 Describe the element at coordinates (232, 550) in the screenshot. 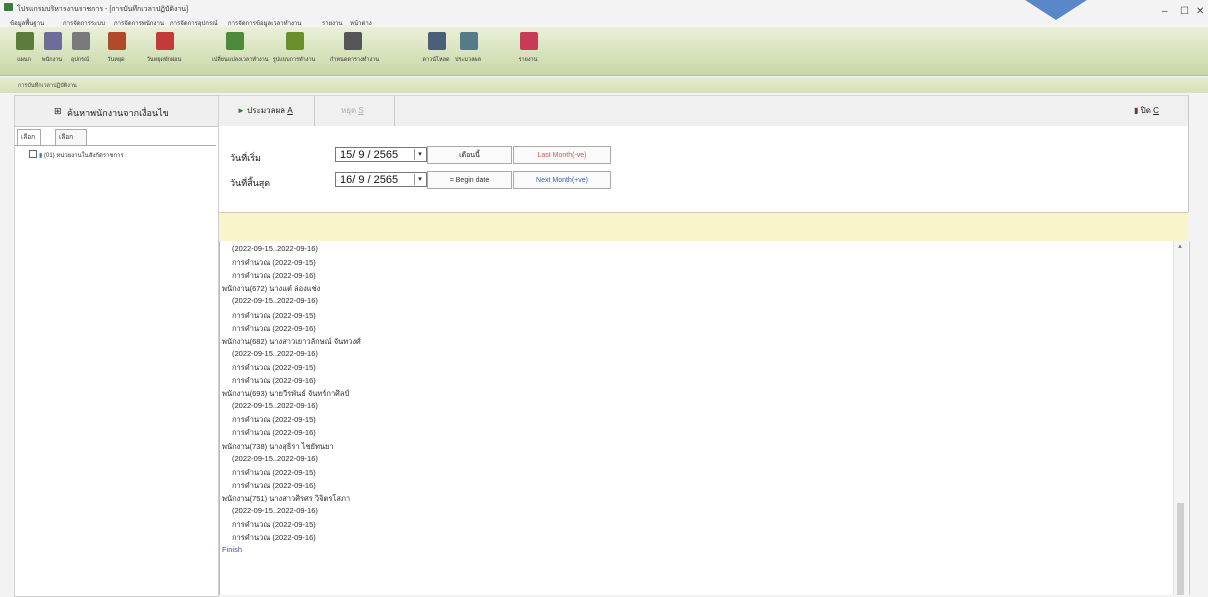

I see `log-line: Finish` at that location.